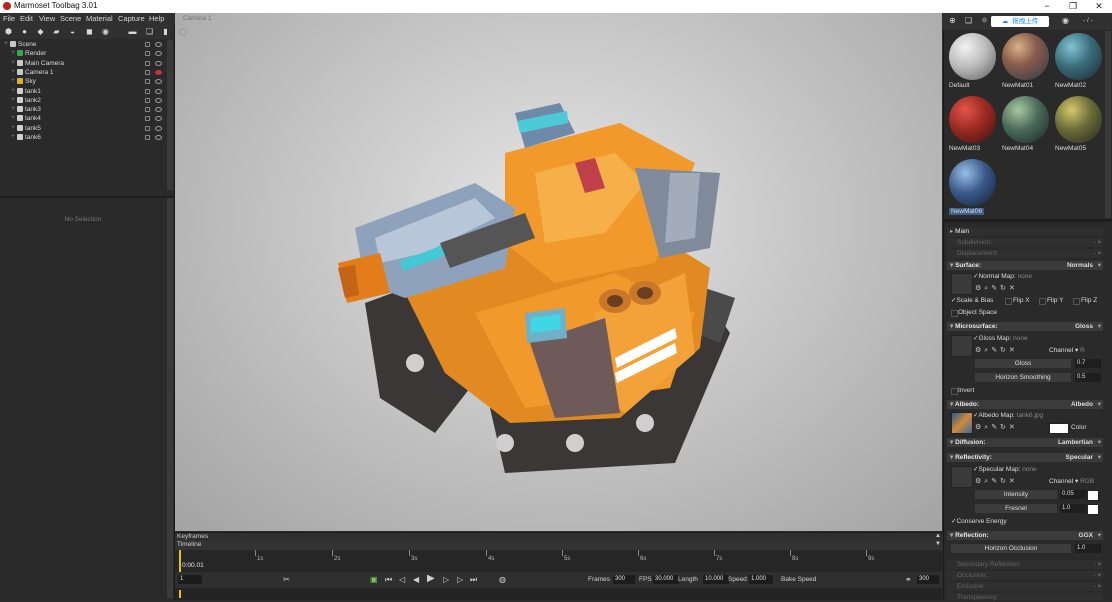 This screenshot has height=602, width=1112. I want to click on first-frame-icon: ⏮, so click(388, 580).